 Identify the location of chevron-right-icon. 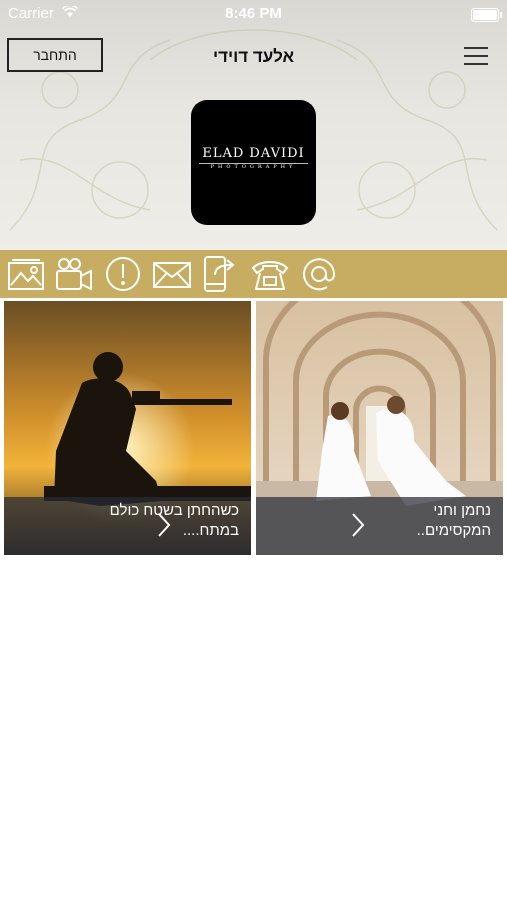
(358, 525).